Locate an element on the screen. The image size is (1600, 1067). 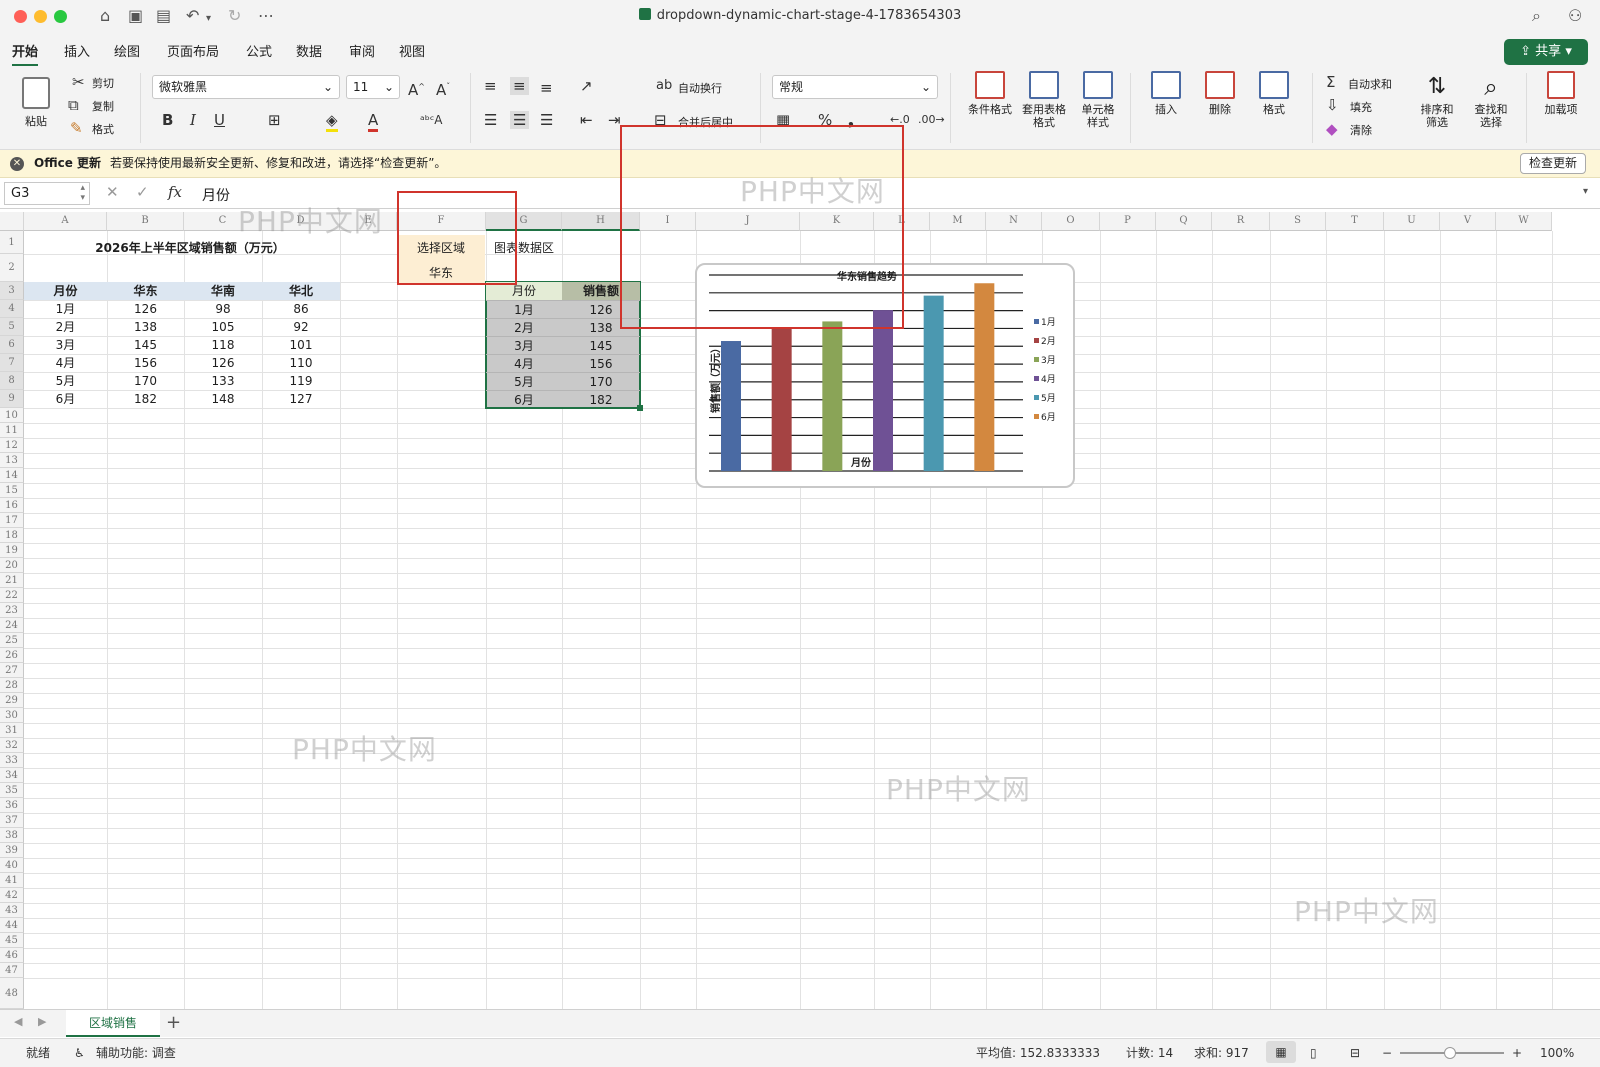
chart-data-cell: 1月 is located at coordinates (524, 309).